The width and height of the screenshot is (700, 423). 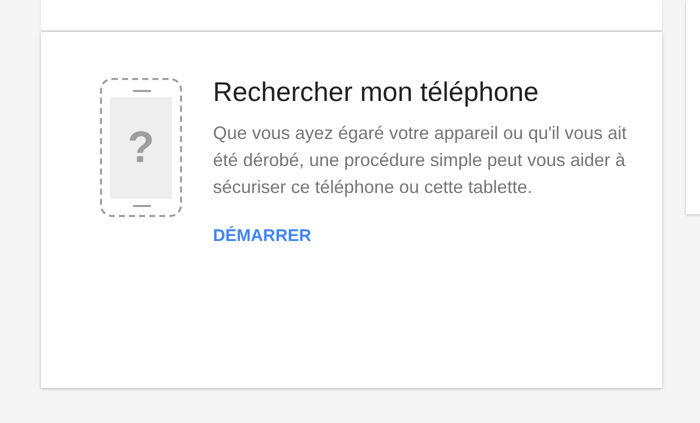 I want to click on phone-icon: ?, so click(x=141, y=147).